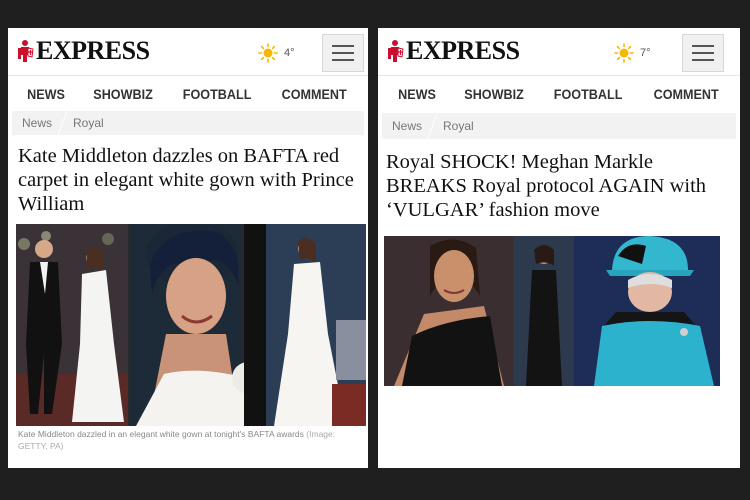  What do you see at coordinates (188, 52) in the screenshot?
I see `site-header: EXPRESS 4°` at bounding box center [188, 52].